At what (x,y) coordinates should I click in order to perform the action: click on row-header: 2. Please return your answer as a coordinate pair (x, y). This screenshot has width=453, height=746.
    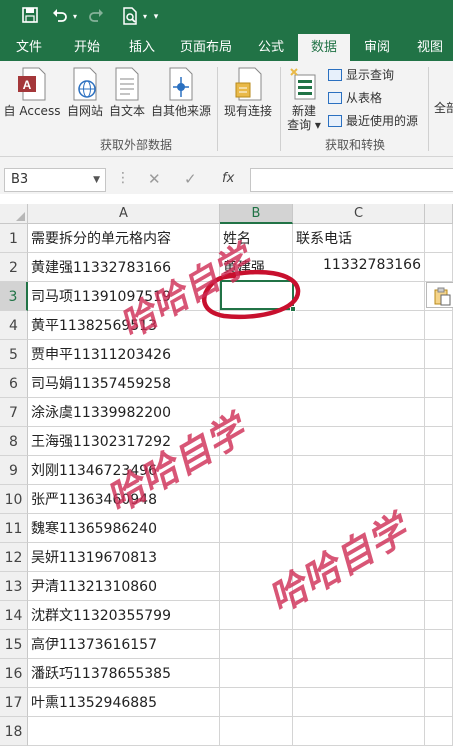
    Looking at the image, I should click on (14, 267).